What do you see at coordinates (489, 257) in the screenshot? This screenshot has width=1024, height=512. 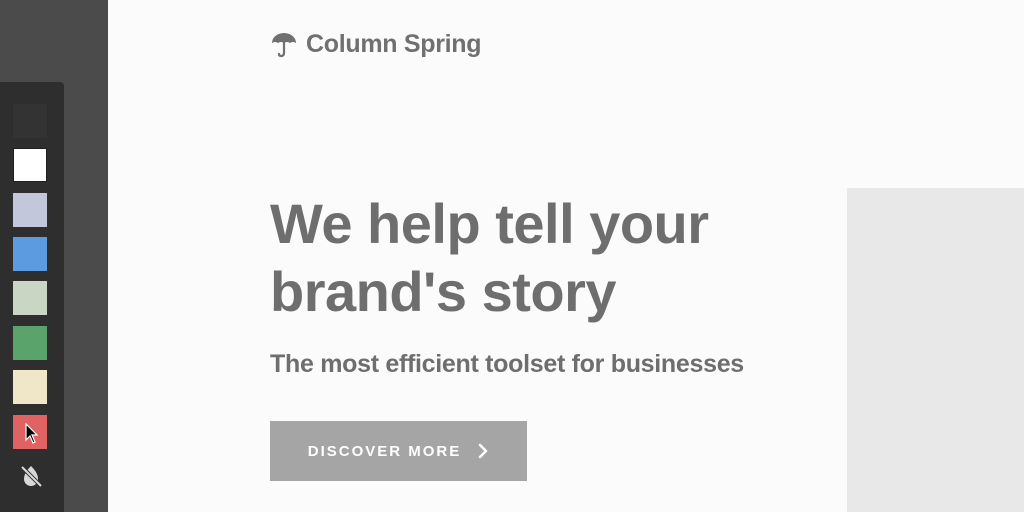 I see `hero-title: We help tell your brand's story` at bounding box center [489, 257].